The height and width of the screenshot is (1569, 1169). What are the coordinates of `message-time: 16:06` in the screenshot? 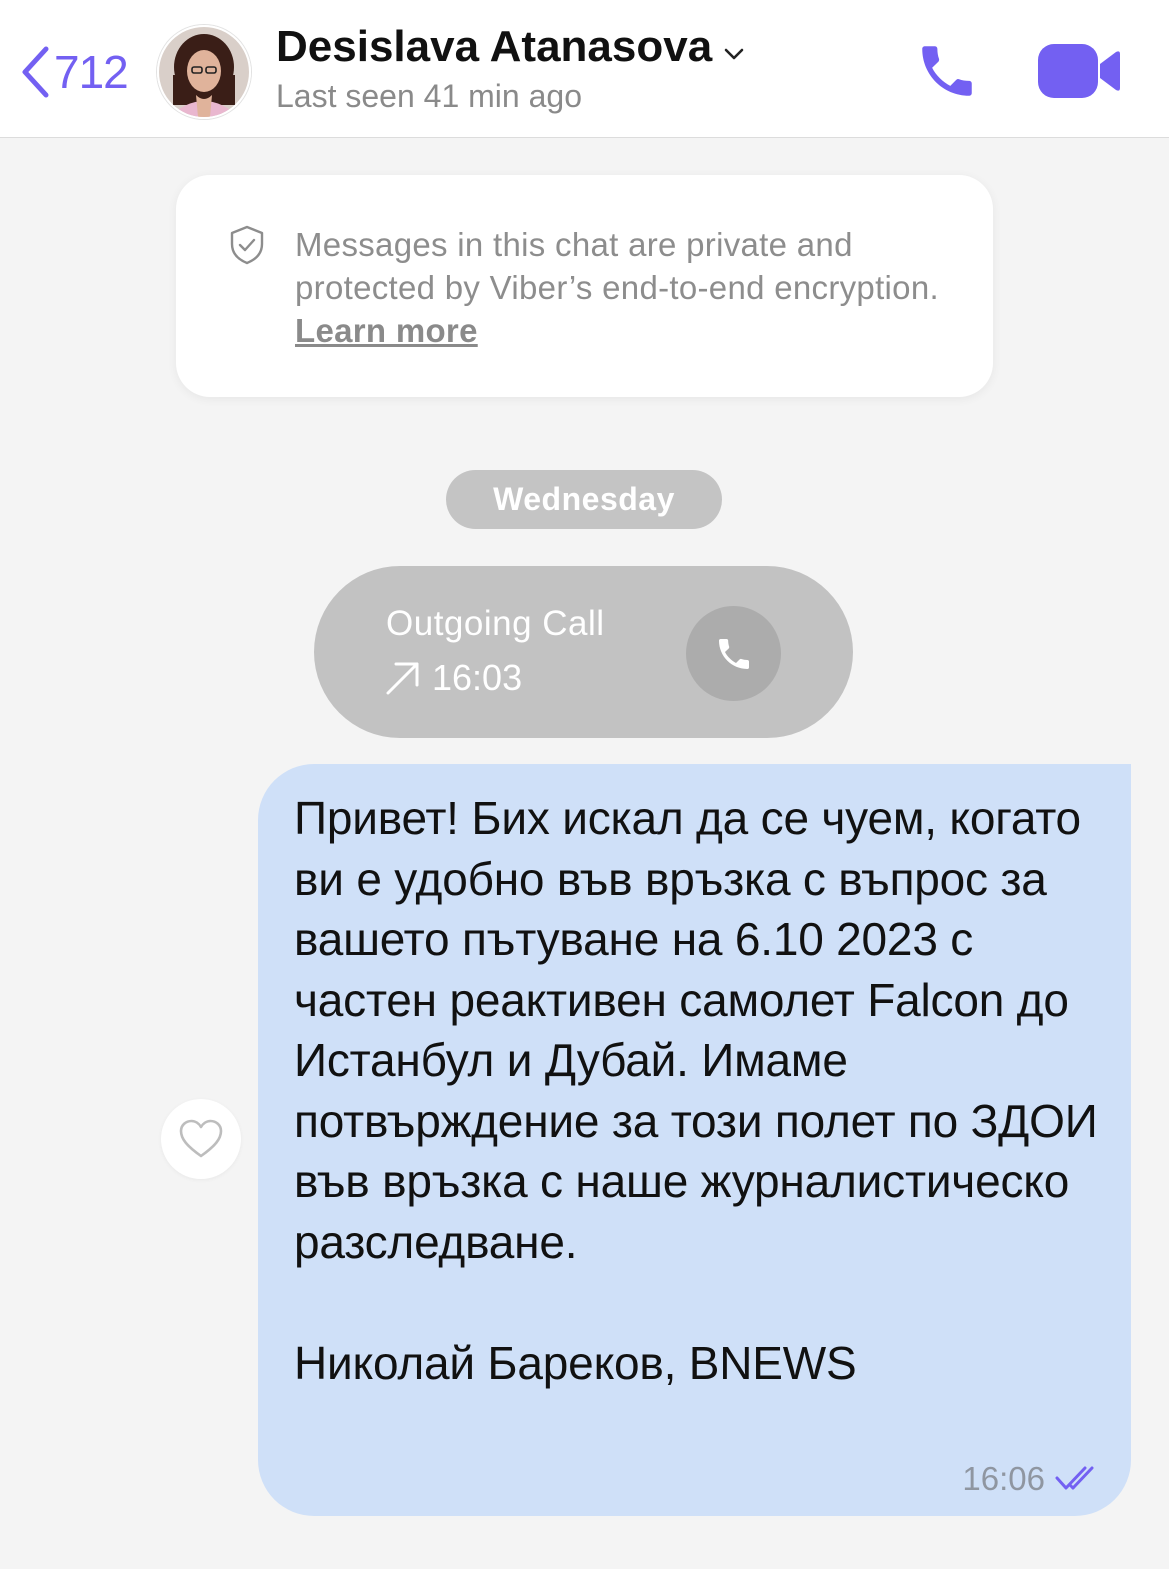 It's located at (1003, 1478).